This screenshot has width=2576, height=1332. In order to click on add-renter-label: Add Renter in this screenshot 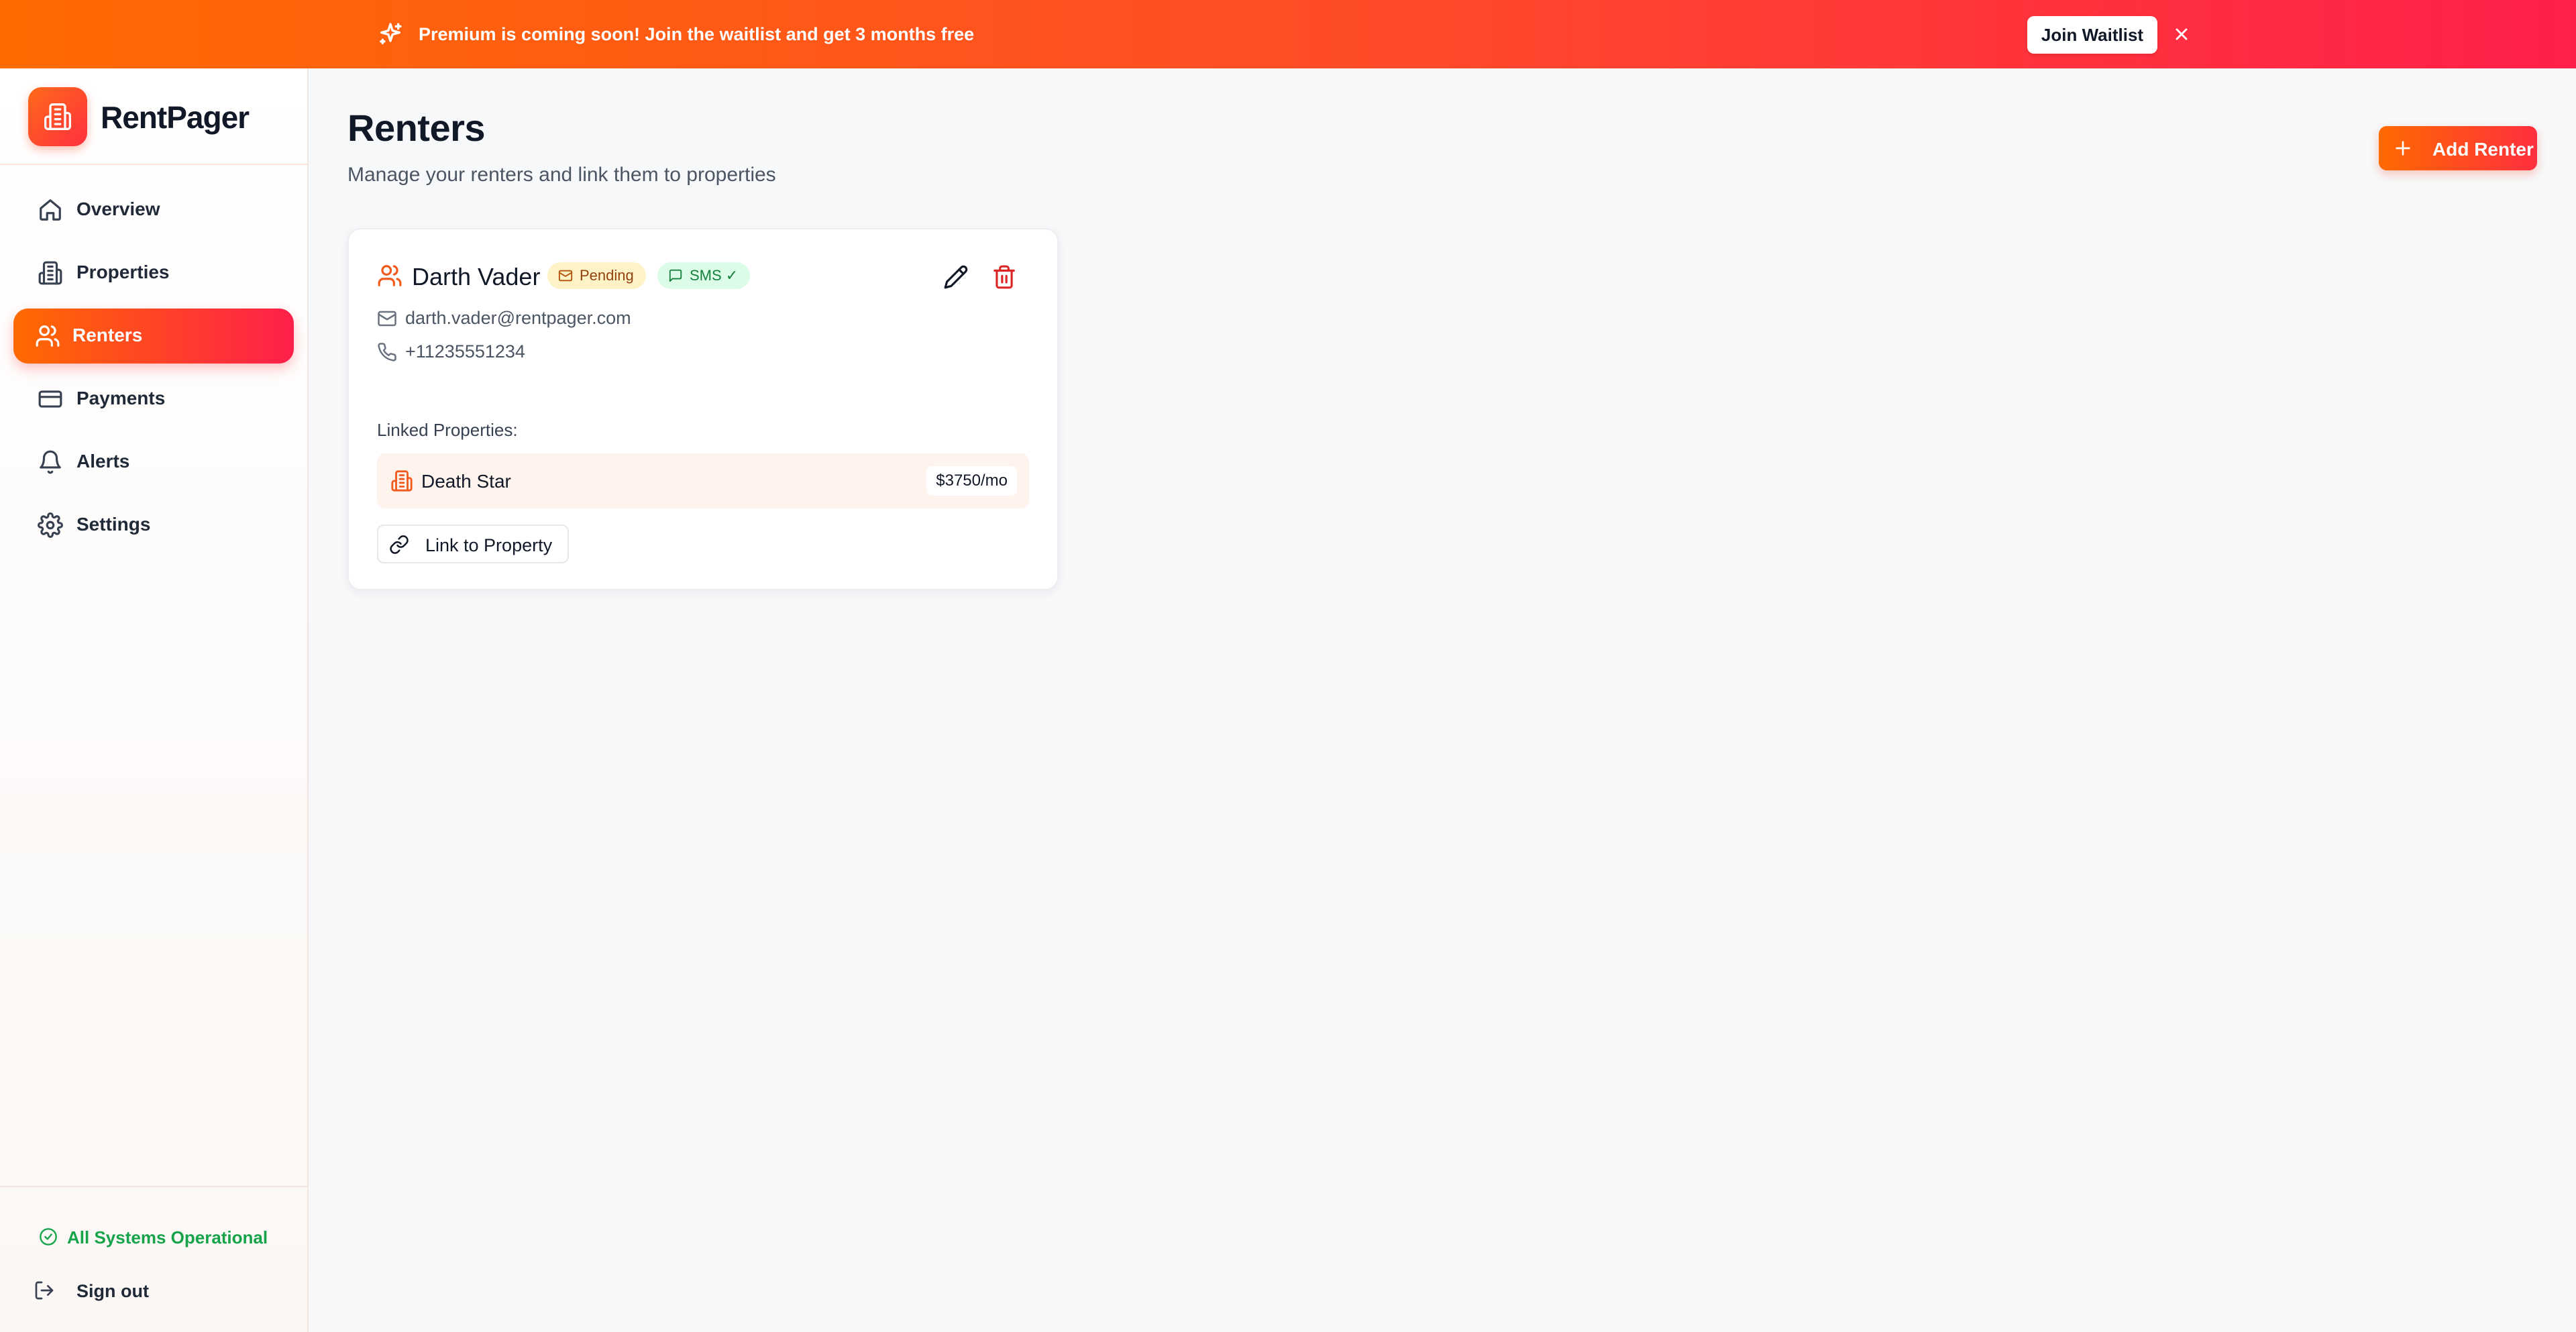, I will do `click(2483, 149)`.